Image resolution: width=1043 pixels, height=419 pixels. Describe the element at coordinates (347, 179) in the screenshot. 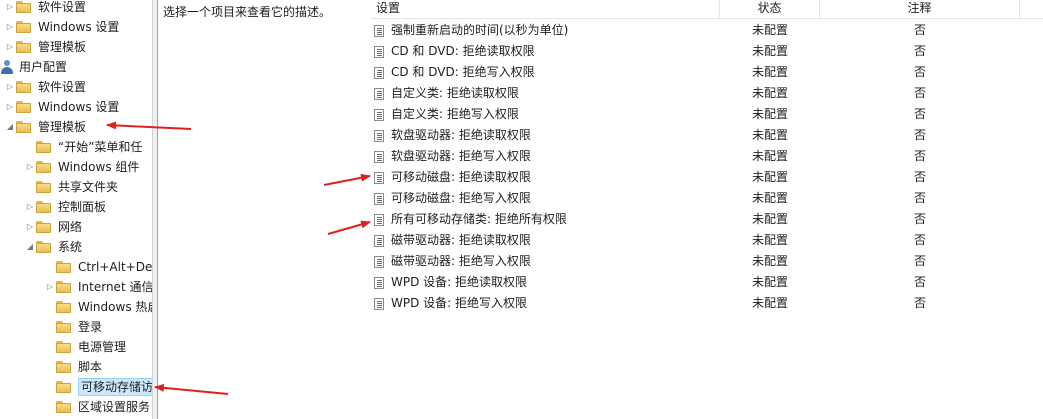

I see `arrow-to-removable-disk-read` at that location.